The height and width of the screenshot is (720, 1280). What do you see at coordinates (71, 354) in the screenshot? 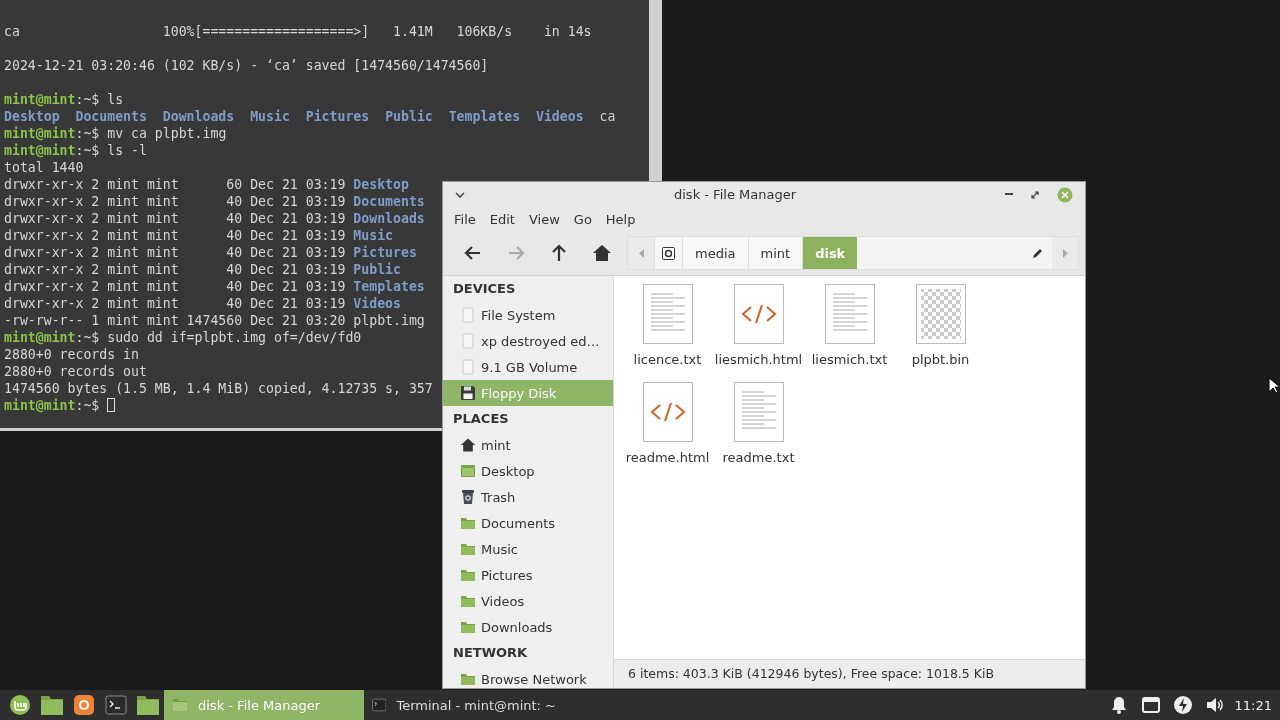
I see `terminal-text: 2880+0 records in` at bounding box center [71, 354].